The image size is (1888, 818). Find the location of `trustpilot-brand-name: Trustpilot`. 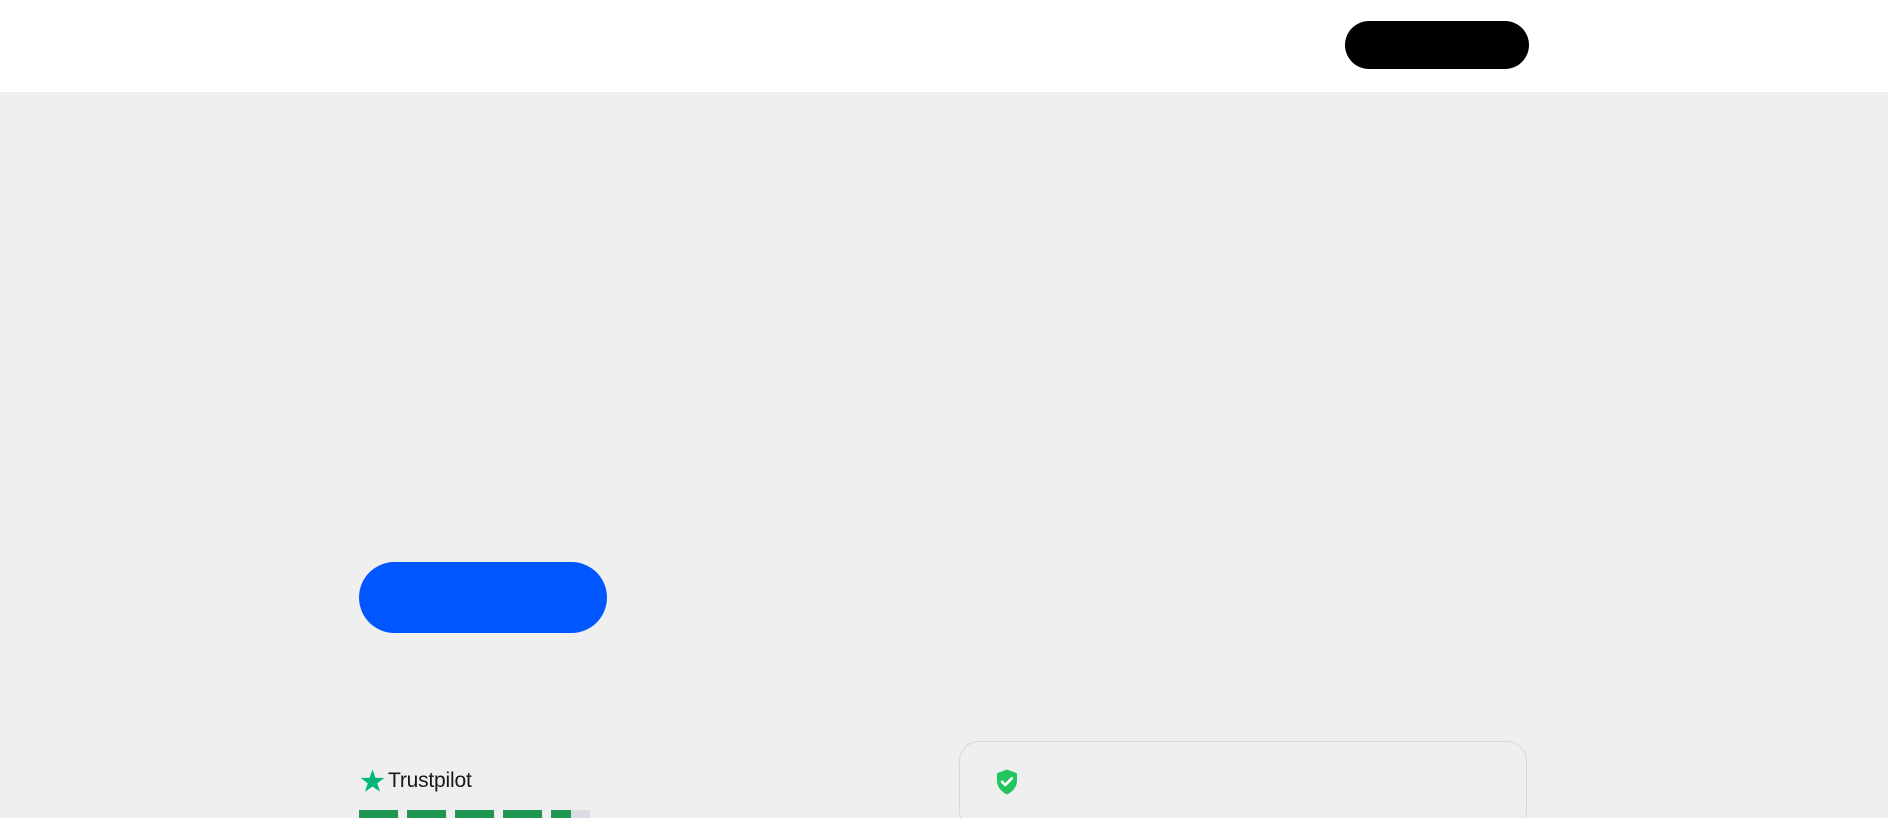

trustpilot-brand-name: Trustpilot is located at coordinates (430, 780).